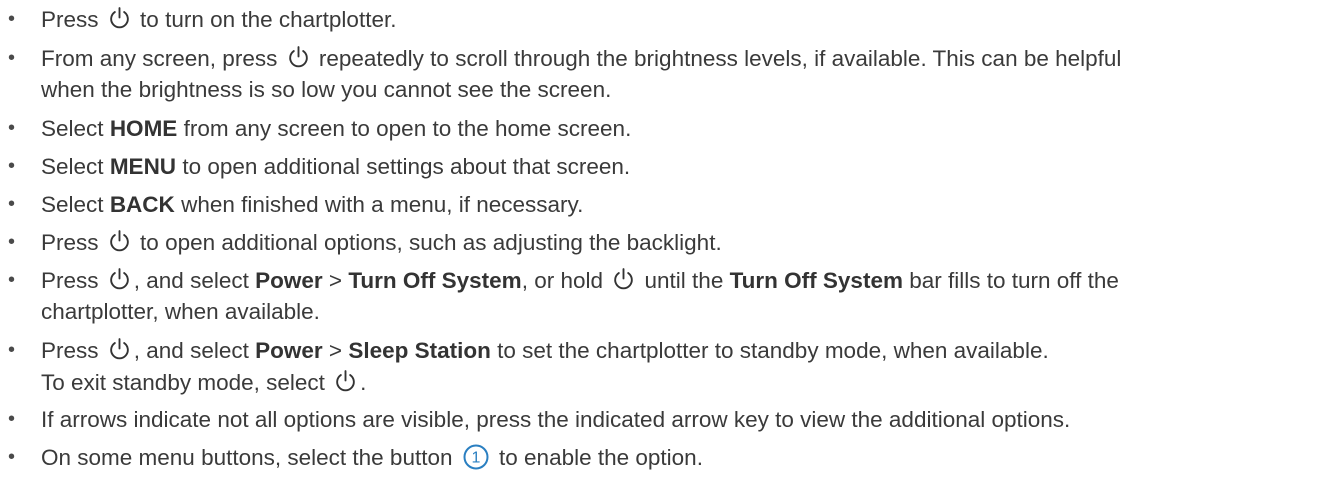  I want to click on item-text: to enable the option., so click(601, 457).